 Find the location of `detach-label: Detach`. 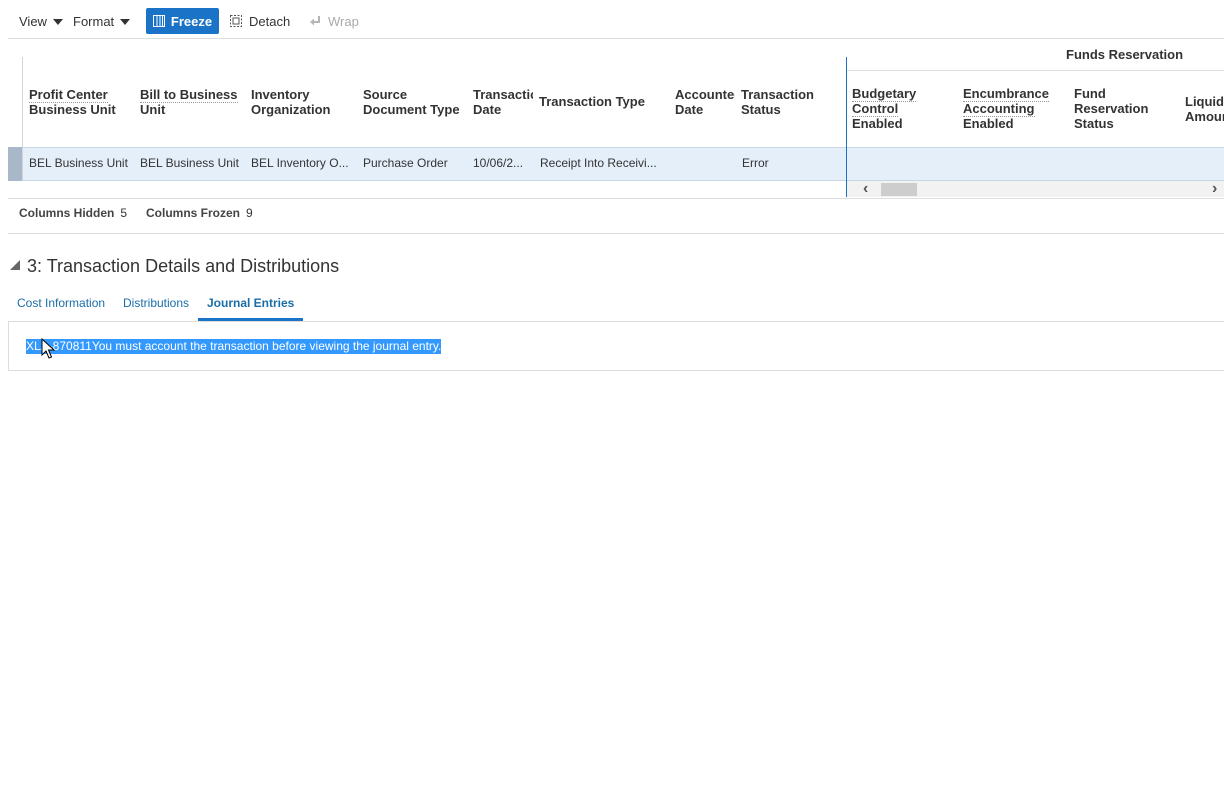

detach-label: Detach is located at coordinates (270, 21).